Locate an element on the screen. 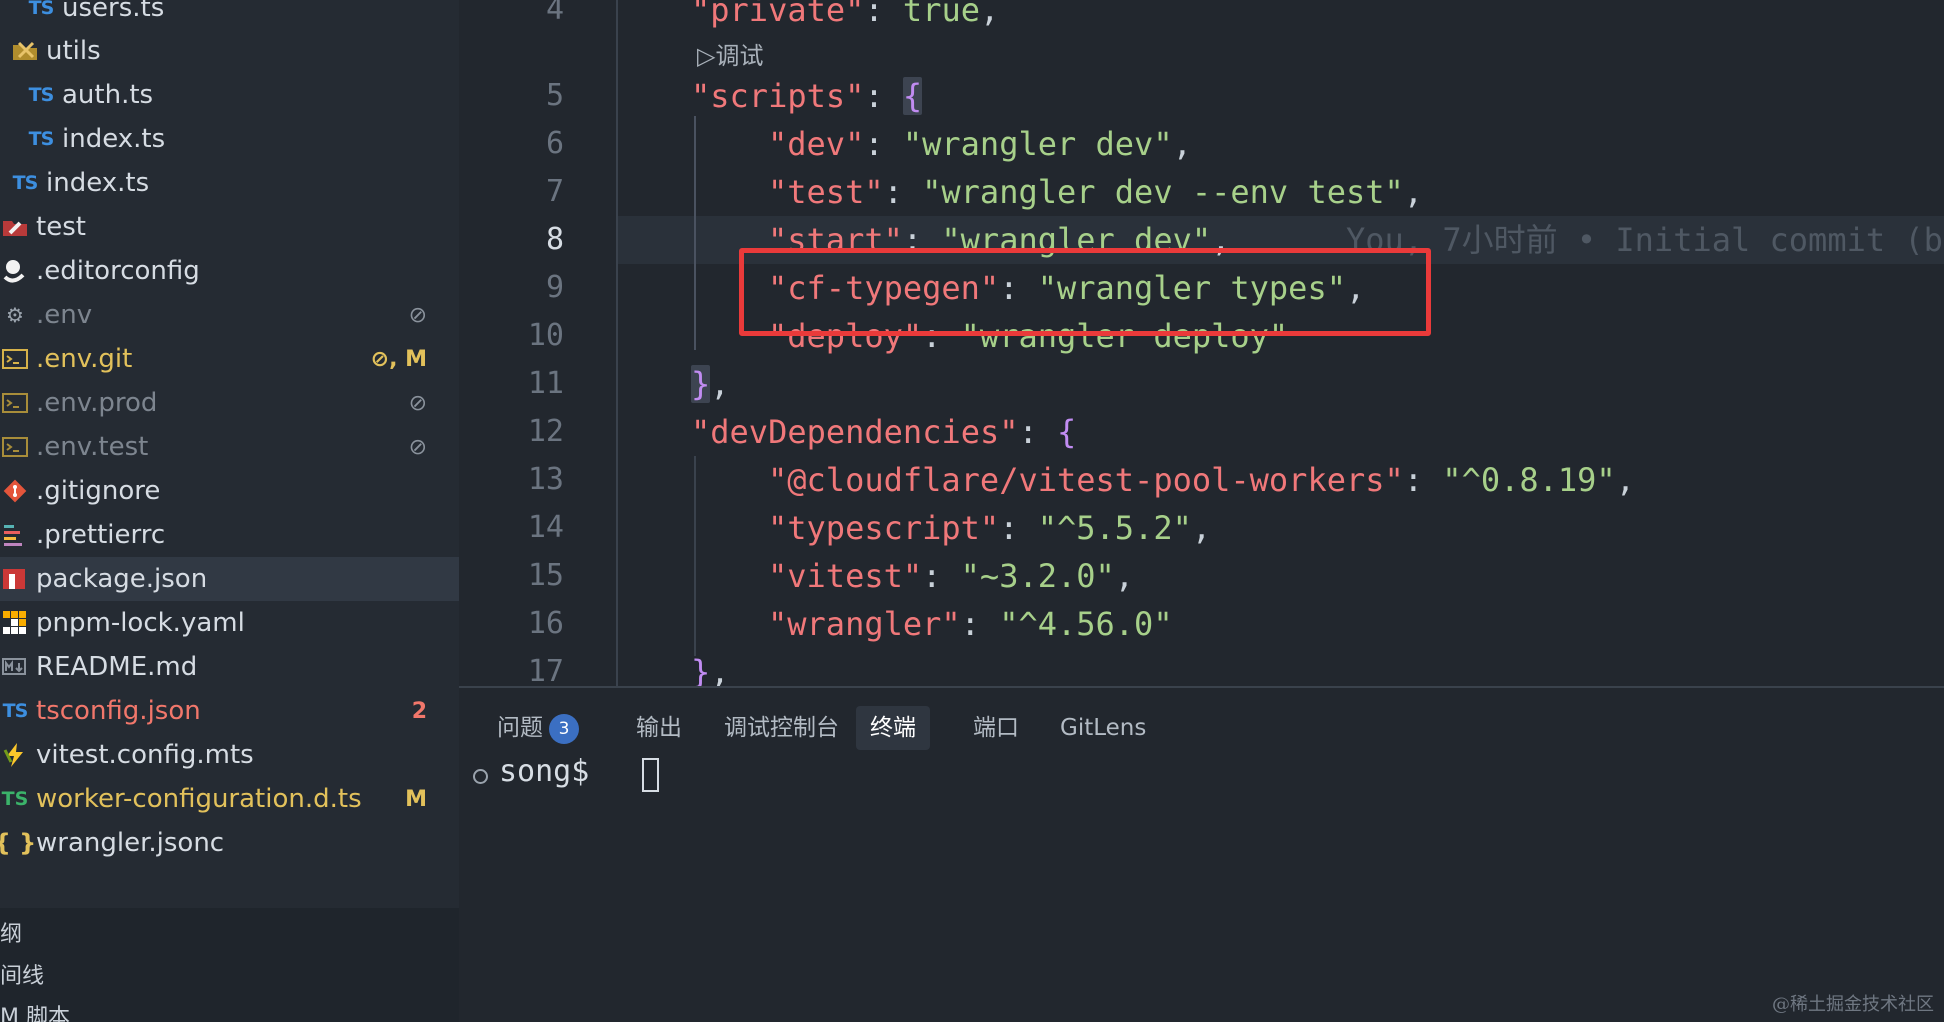 This screenshot has height=1022, width=1944. line-number: 7 is located at coordinates (554, 191).